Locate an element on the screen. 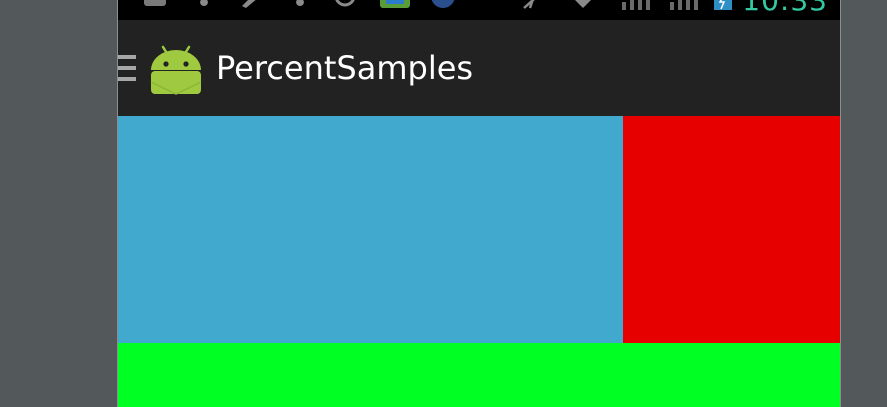 The height and width of the screenshot is (407, 887). battery-icon is located at coordinates (723, 5).